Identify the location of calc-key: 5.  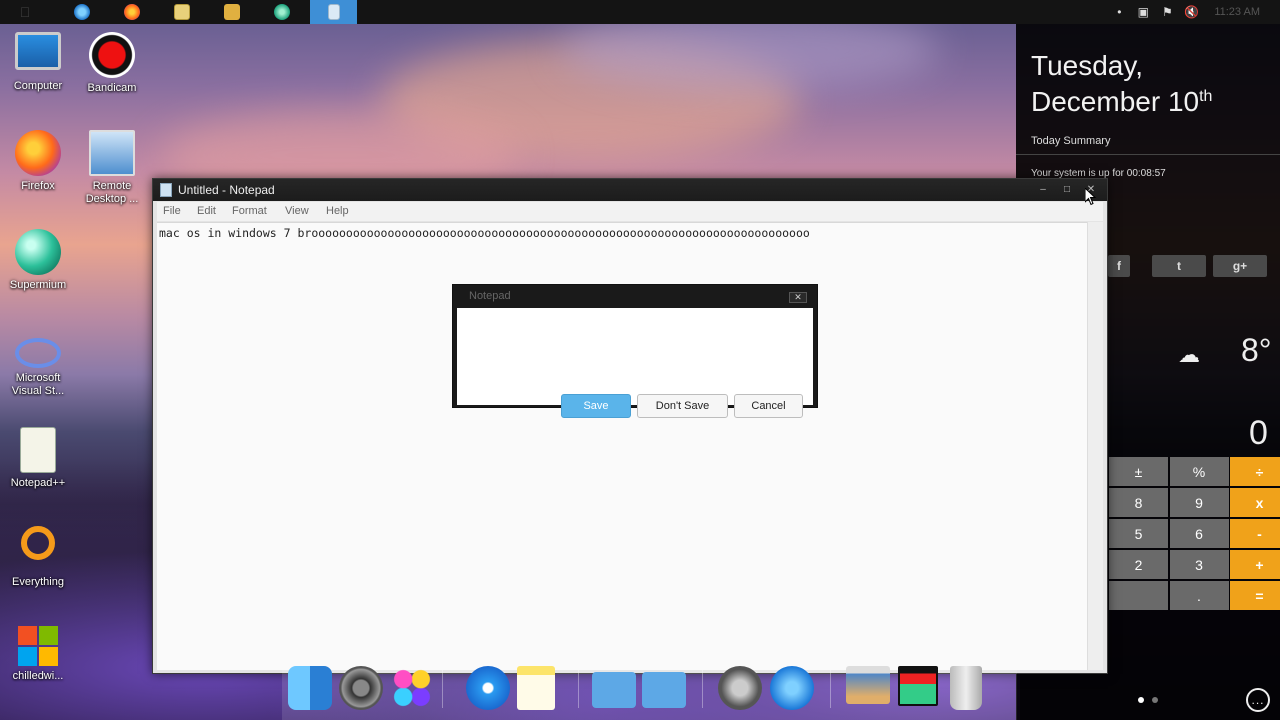
(1138, 533).